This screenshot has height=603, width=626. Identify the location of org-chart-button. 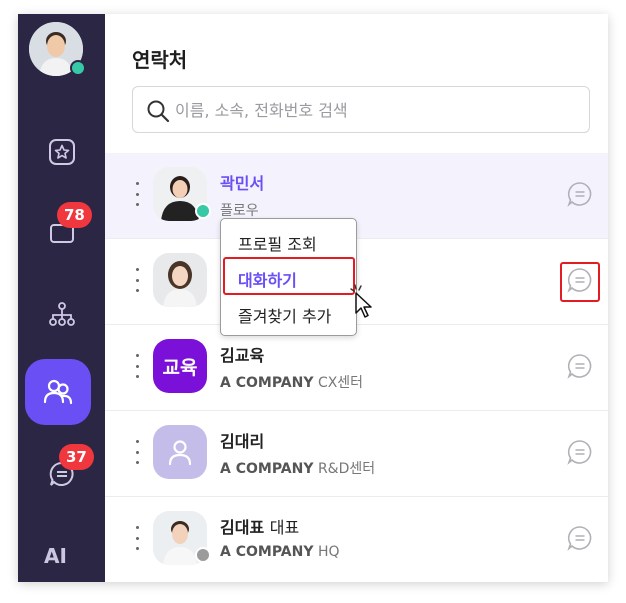
(62, 314).